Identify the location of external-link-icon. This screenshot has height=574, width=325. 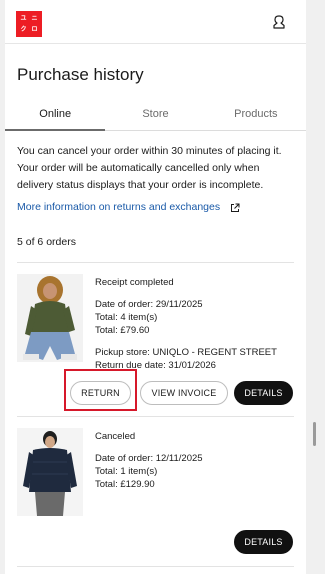
(235, 208).